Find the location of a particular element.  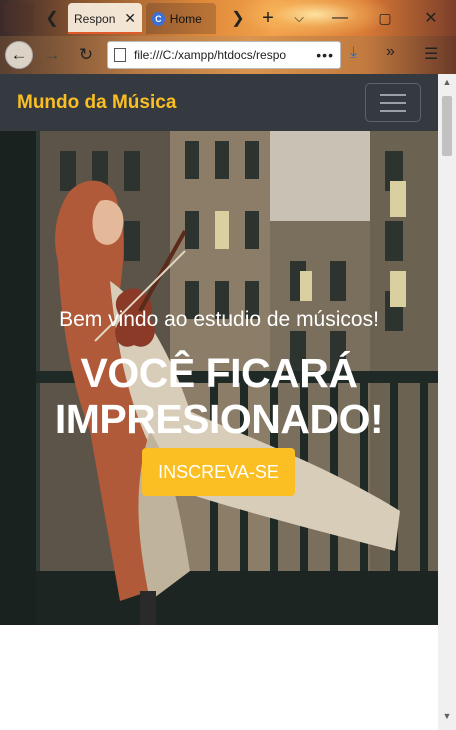

hero-headline: VOCÊ FICARÁ IMPRESIONADO! is located at coordinates (219, 396).